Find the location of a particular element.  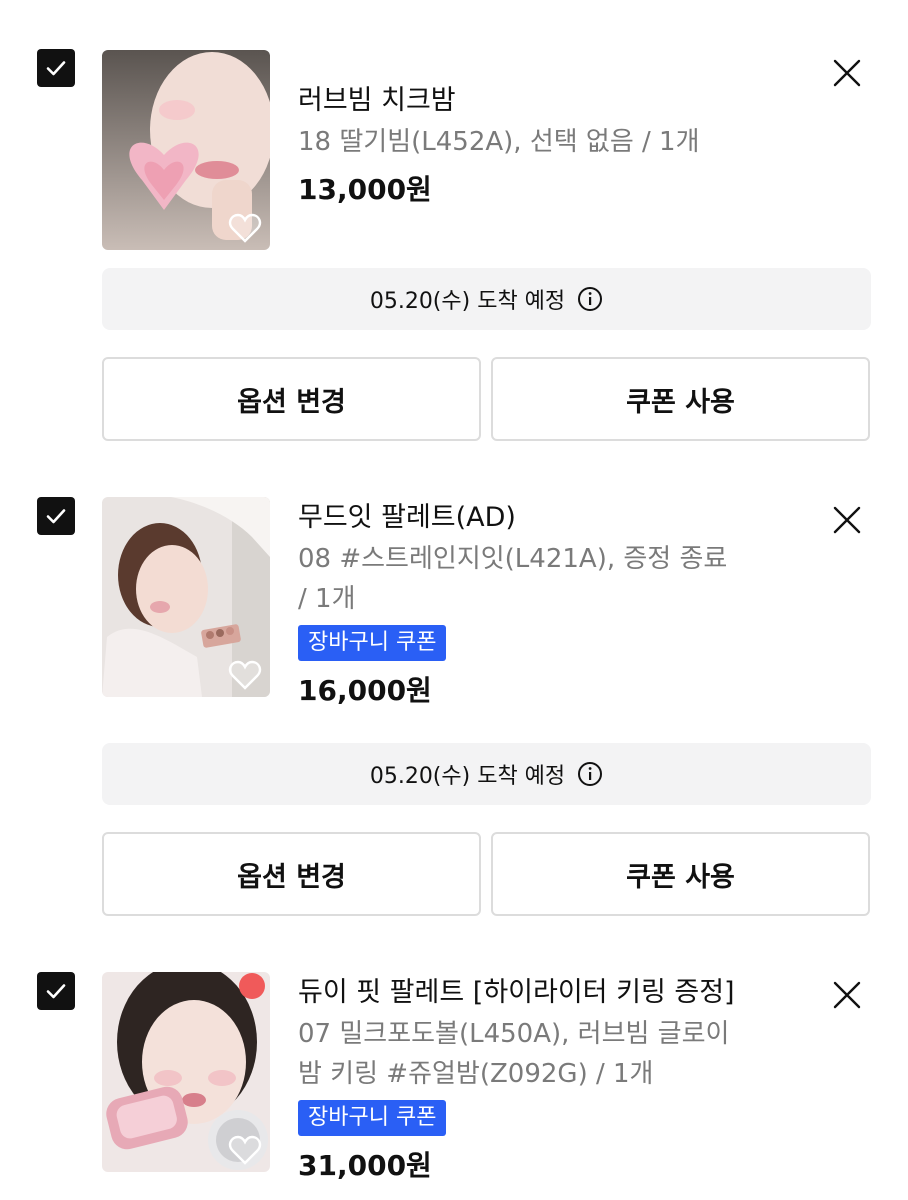

product-option: 18 딸기빔(L452A), 선택 없음 / 1개 is located at coordinates (499, 142).